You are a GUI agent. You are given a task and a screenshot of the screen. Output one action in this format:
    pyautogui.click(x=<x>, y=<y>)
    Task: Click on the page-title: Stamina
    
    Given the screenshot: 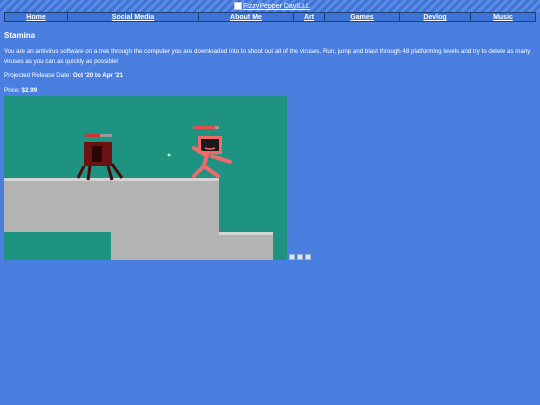 What is the action you would take?
    pyautogui.click(x=20, y=35)
    